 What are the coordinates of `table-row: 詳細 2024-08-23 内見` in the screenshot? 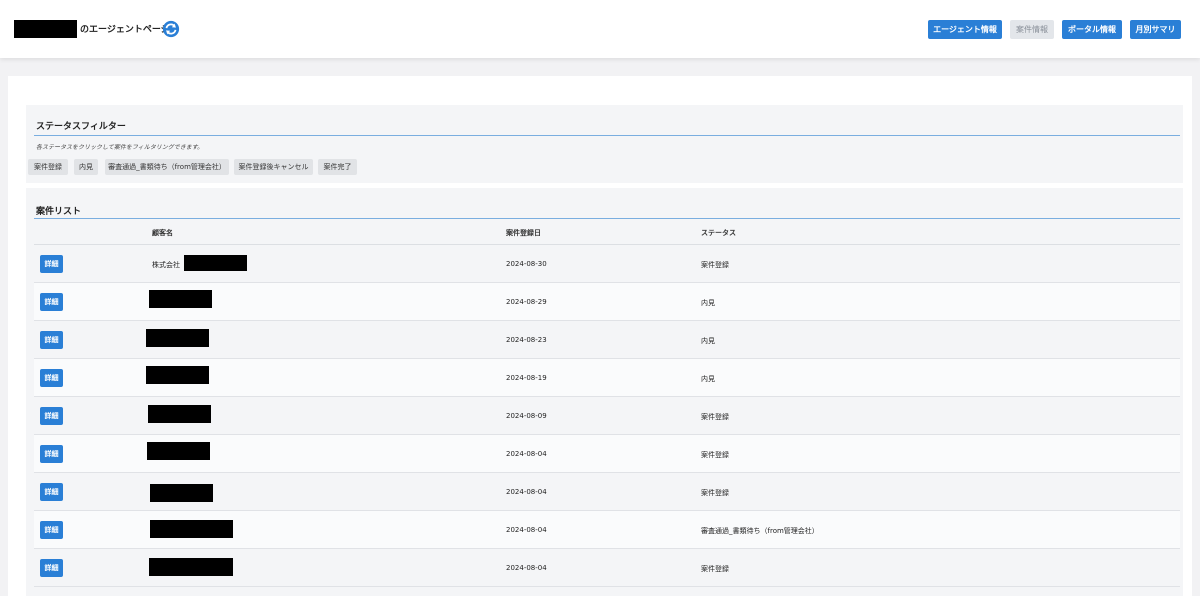 It's located at (607, 340).